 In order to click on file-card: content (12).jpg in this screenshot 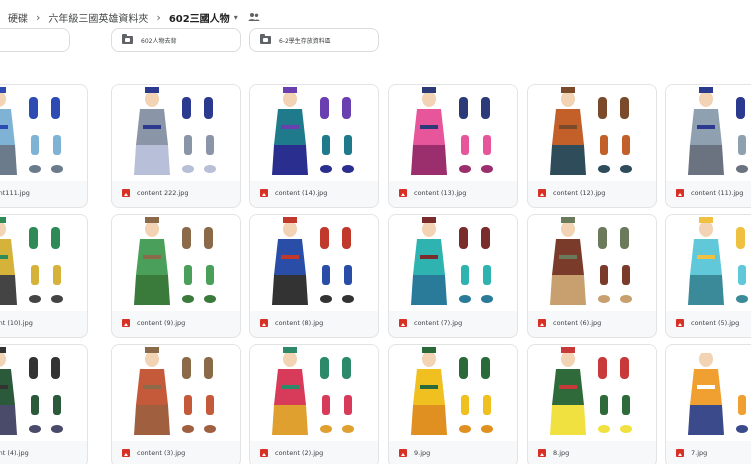, I will do `click(592, 146)`.